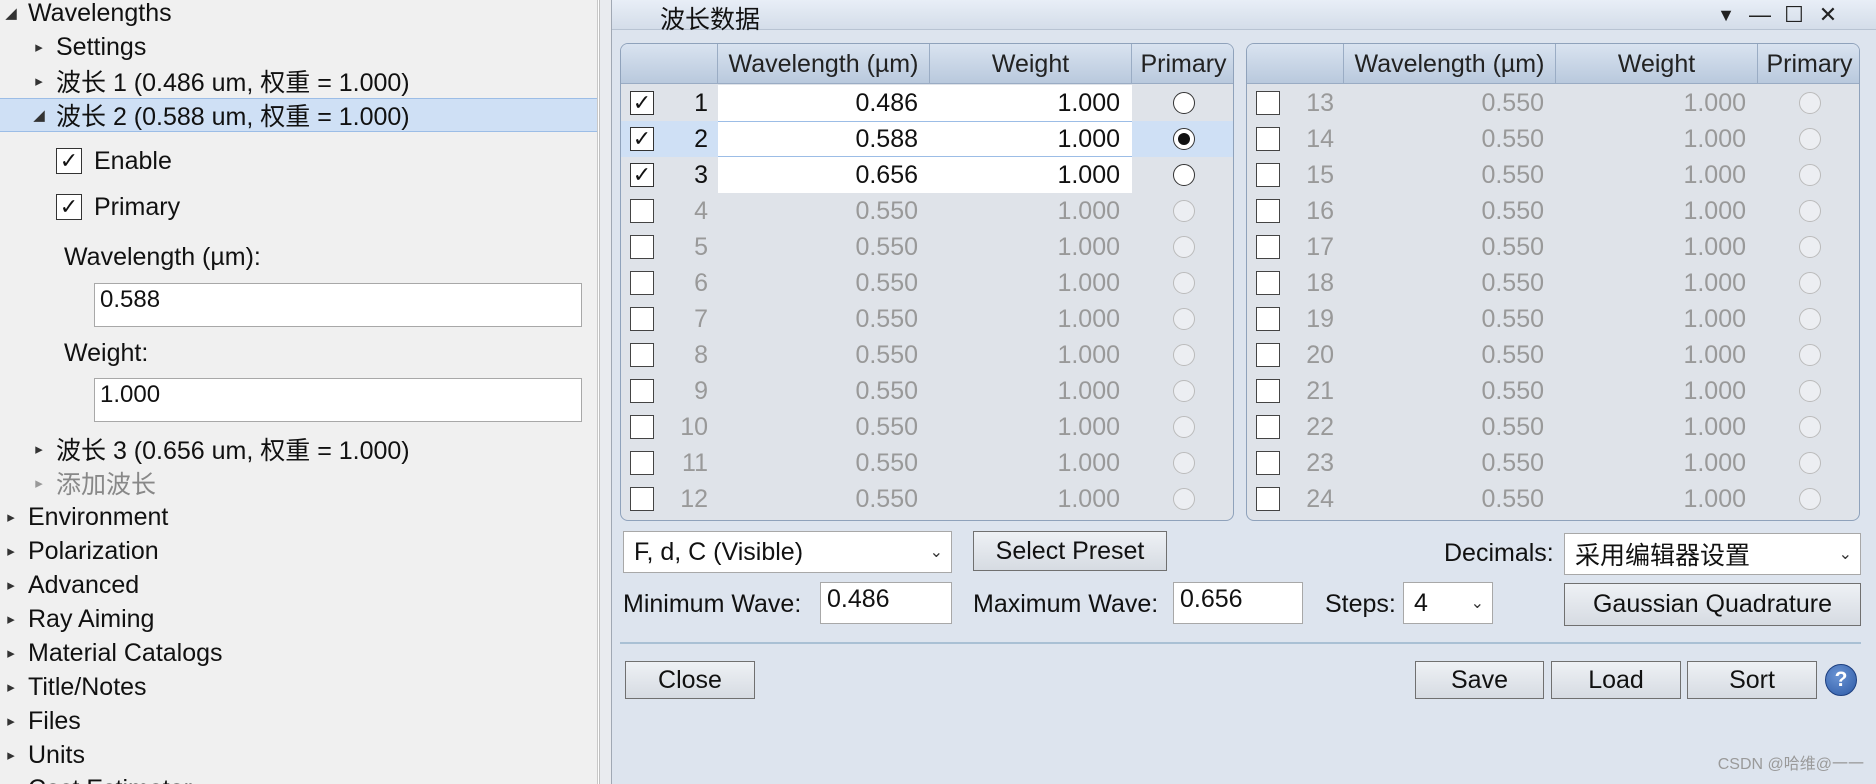 This screenshot has width=1876, height=784. Describe the element at coordinates (39, 115) in the screenshot. I see `triangle-down-icon: ◢` at that location.